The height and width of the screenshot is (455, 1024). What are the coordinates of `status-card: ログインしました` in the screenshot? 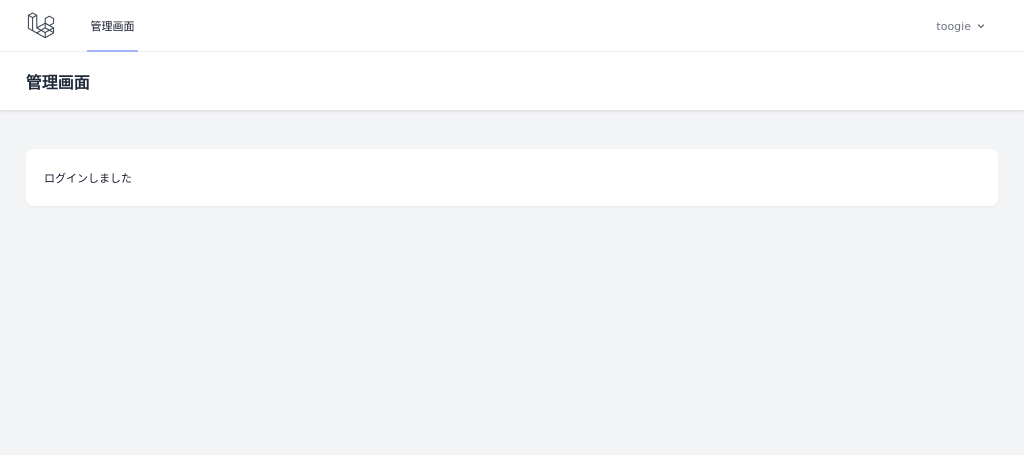 It's located at (512, 177).